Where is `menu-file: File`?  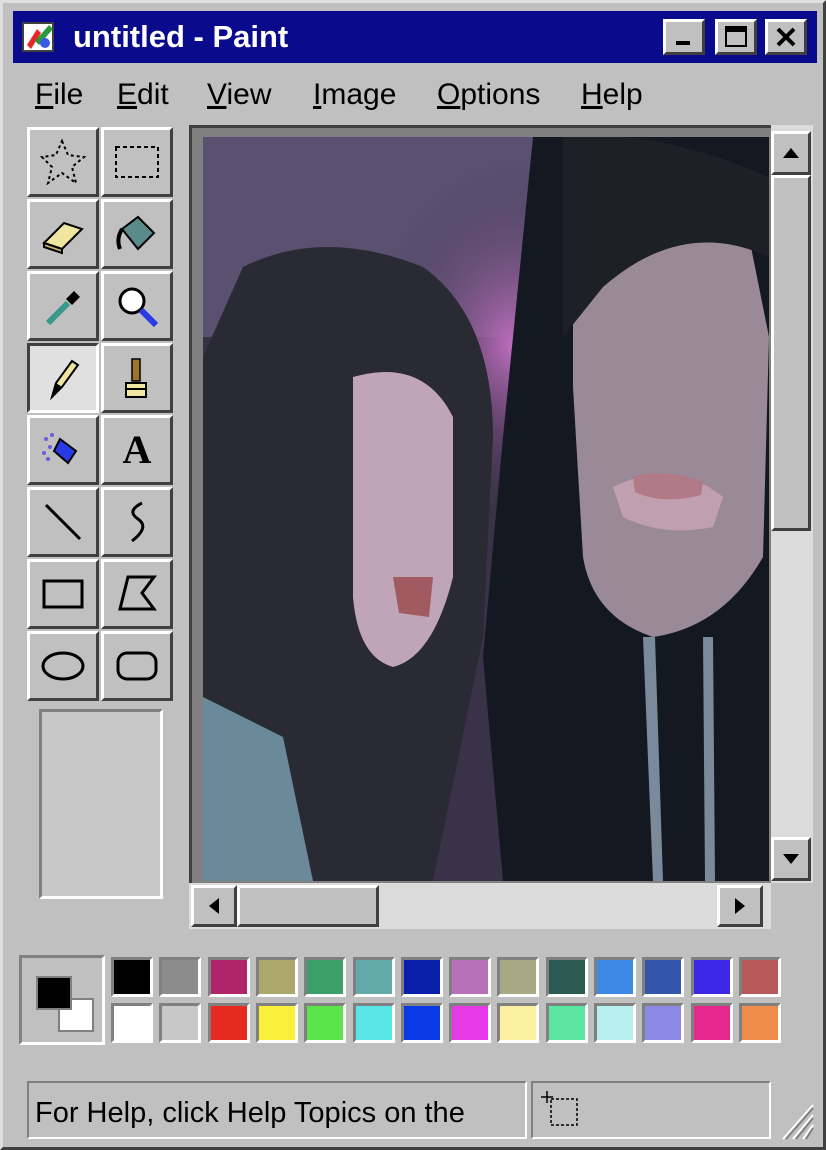 menu-file: File is located at coordinates (59, 95).